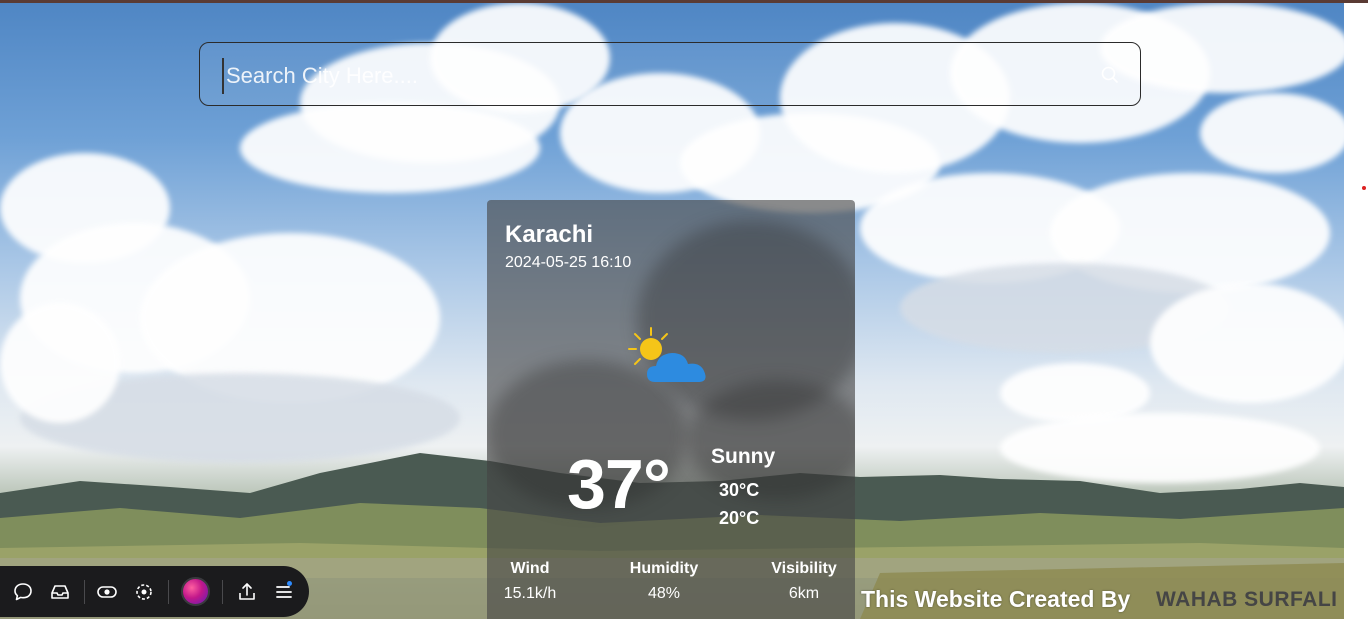 The image size is (1368, 619). I want to click on local-datetime: 2024-05-25 16:10, so click(568, 262).